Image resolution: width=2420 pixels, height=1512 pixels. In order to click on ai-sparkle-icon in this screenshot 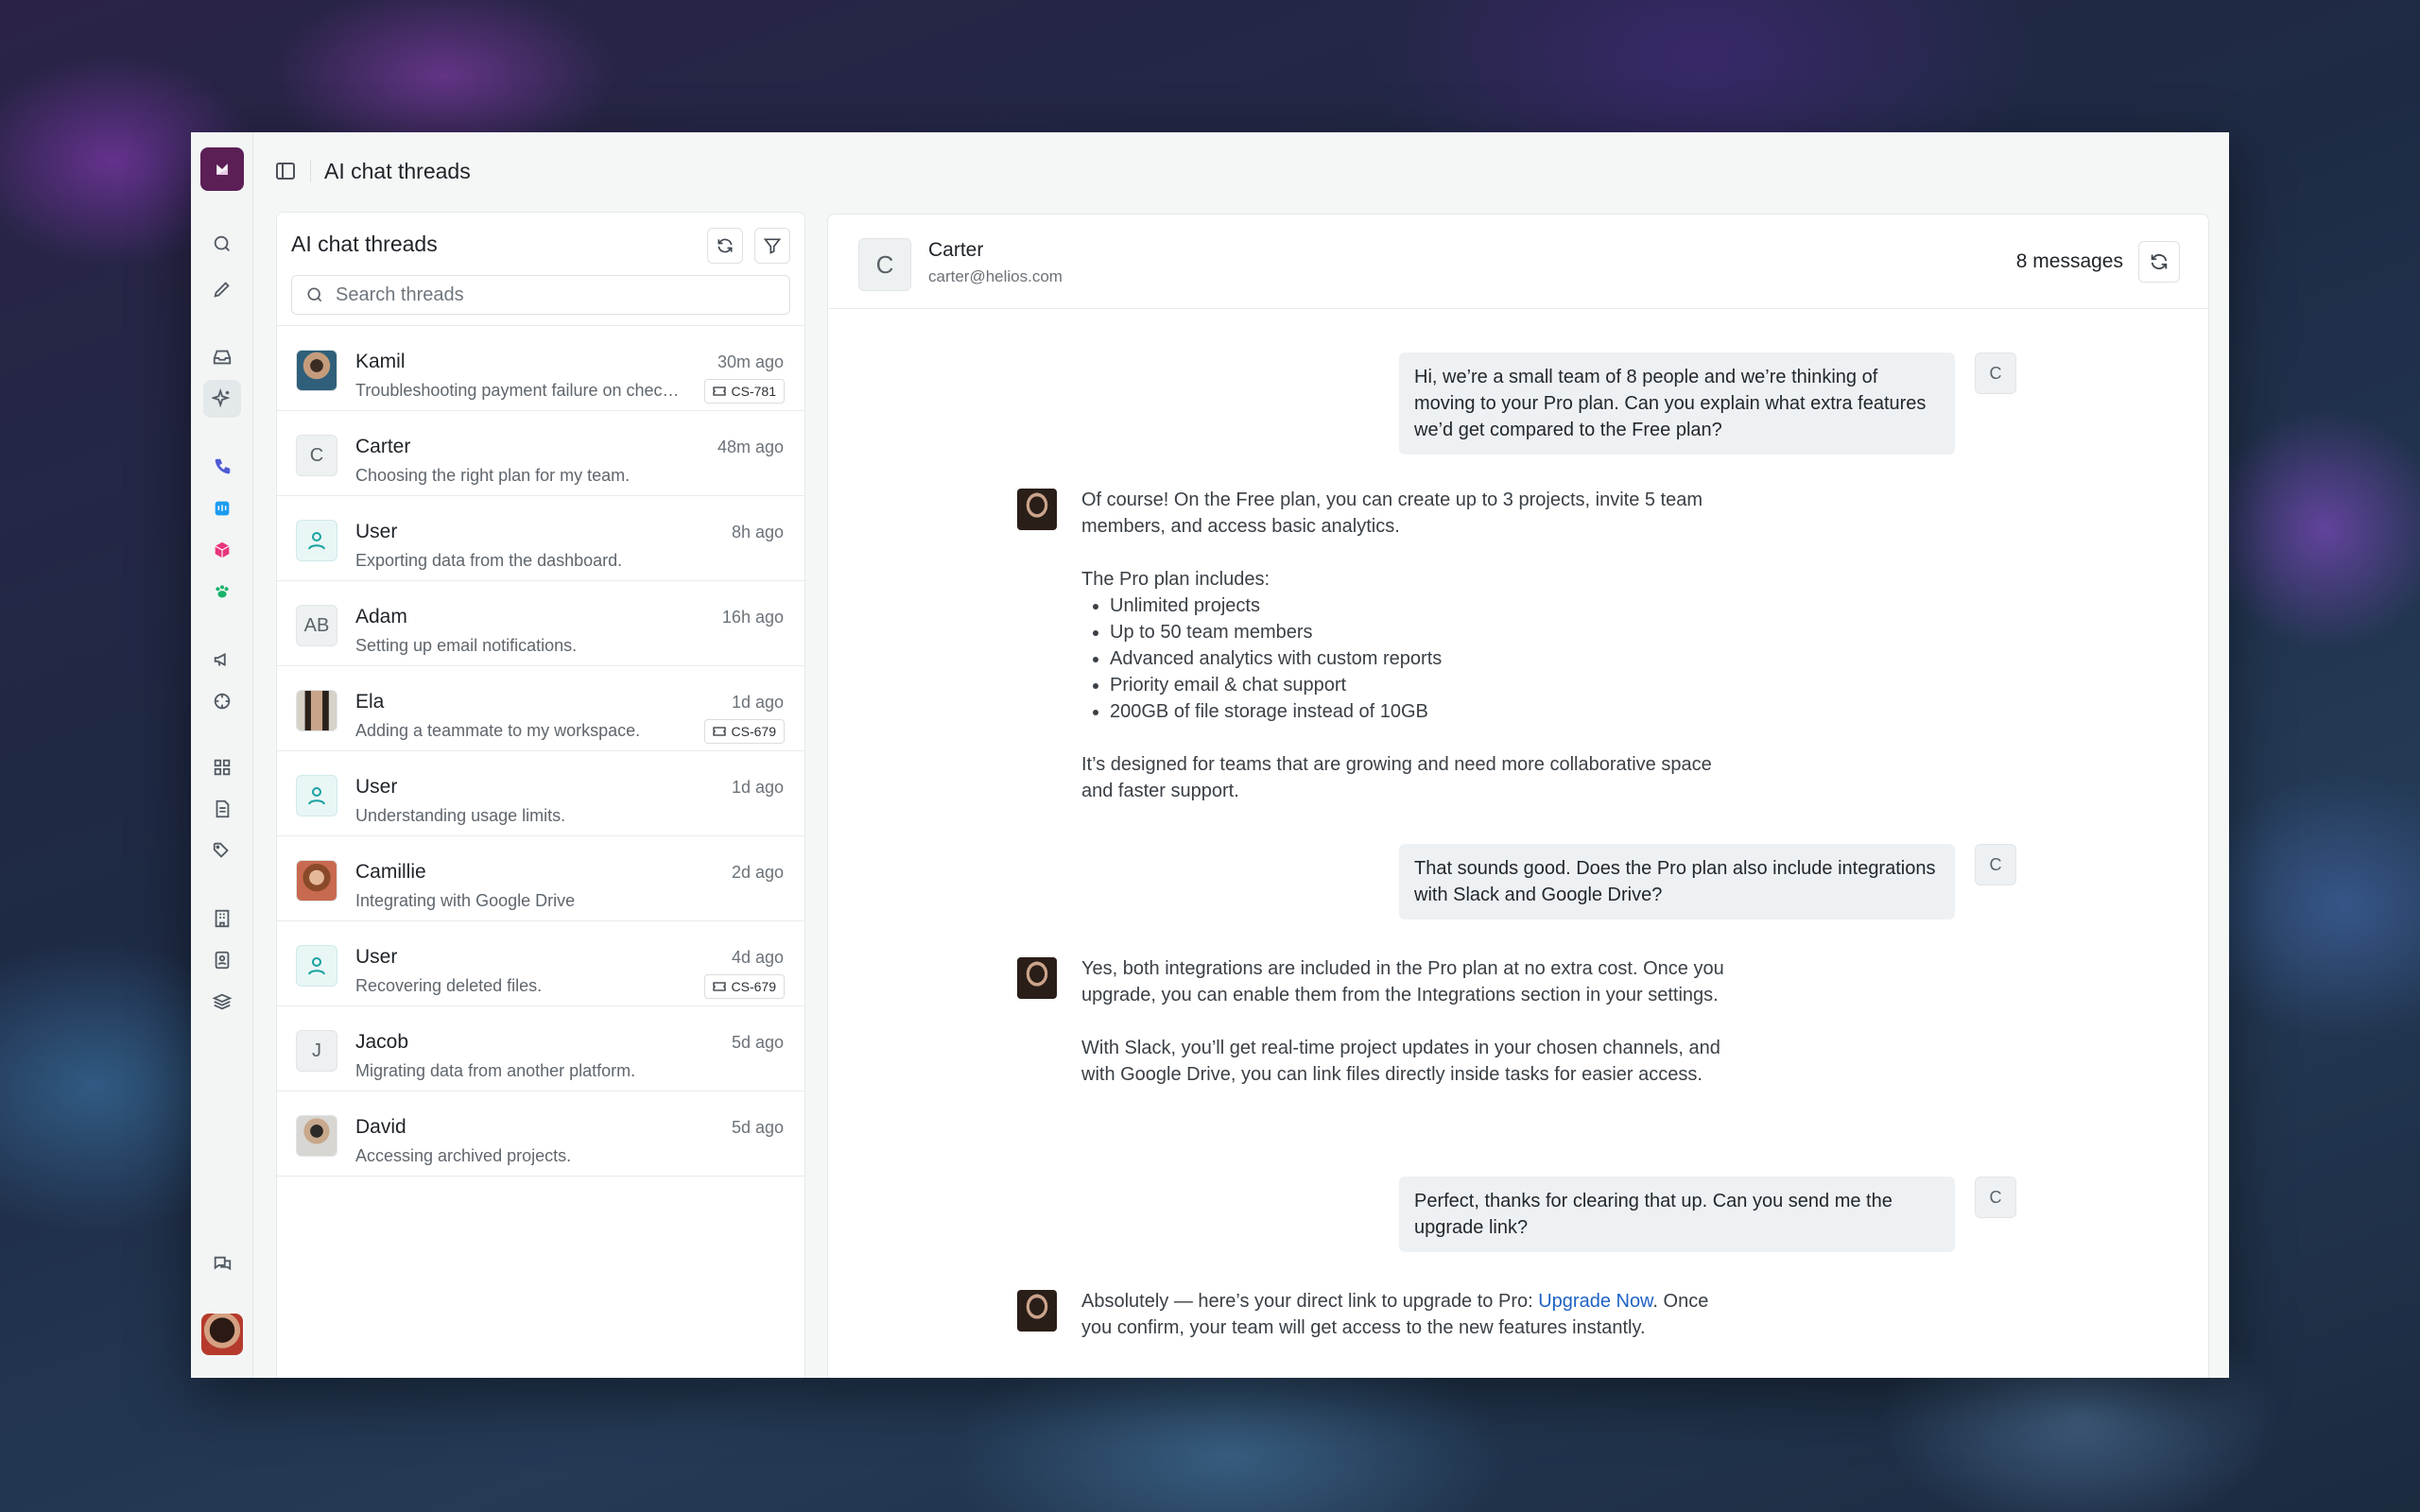, I will do `click(222, 399)`.